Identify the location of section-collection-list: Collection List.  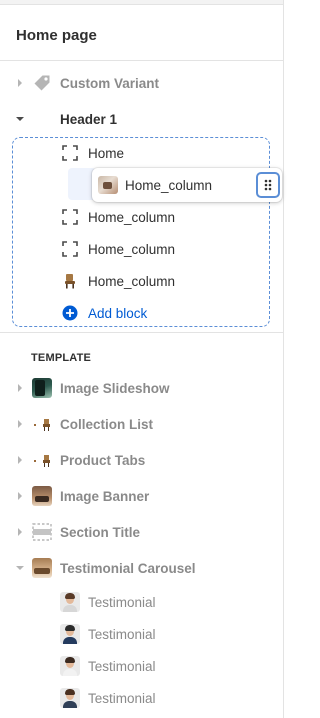
(141, 424).